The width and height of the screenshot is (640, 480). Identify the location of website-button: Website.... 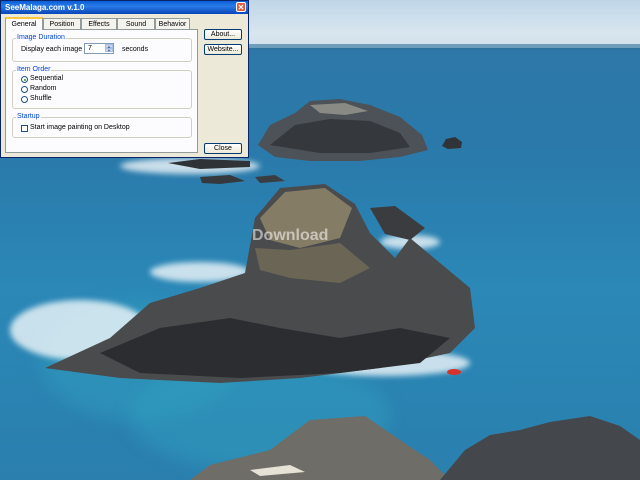
(223, 49).